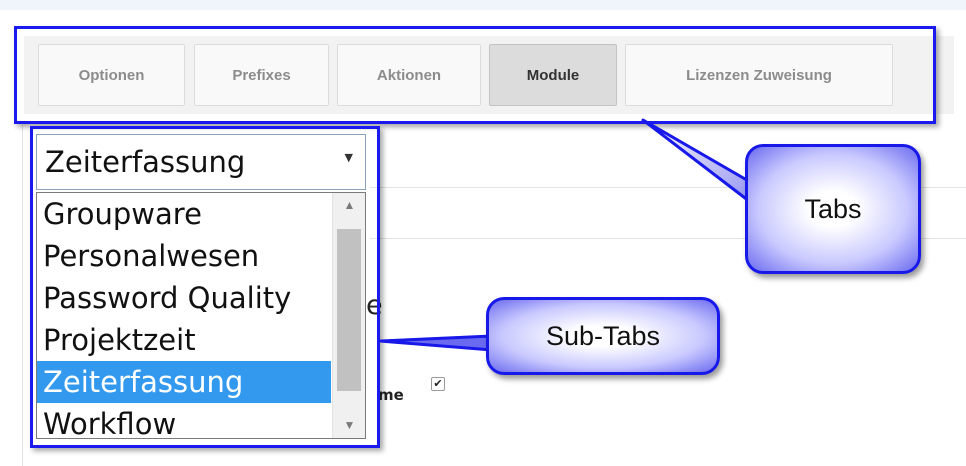  I want to click on subtabs-callout-tail, so click(436, 343).